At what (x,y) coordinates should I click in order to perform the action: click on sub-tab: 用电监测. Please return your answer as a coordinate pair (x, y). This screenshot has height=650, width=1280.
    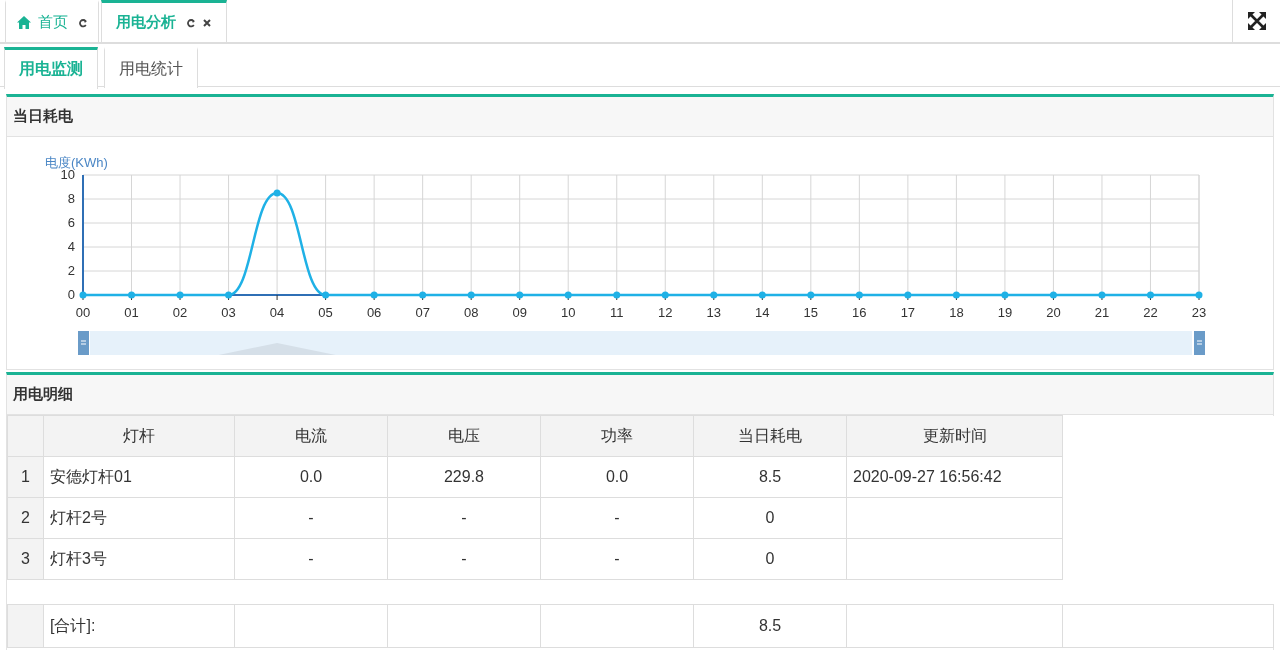
    Looking at the image, I should click on (51, 68).